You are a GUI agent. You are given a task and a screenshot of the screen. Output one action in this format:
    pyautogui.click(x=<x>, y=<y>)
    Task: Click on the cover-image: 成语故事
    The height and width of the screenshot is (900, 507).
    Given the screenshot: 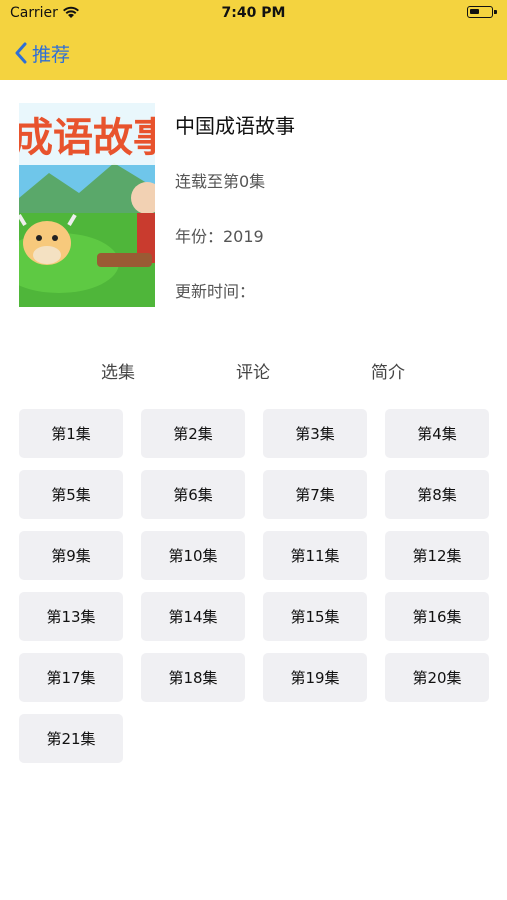 What is the action you would take?
    pyautogui.click(x=87, y=205)
    